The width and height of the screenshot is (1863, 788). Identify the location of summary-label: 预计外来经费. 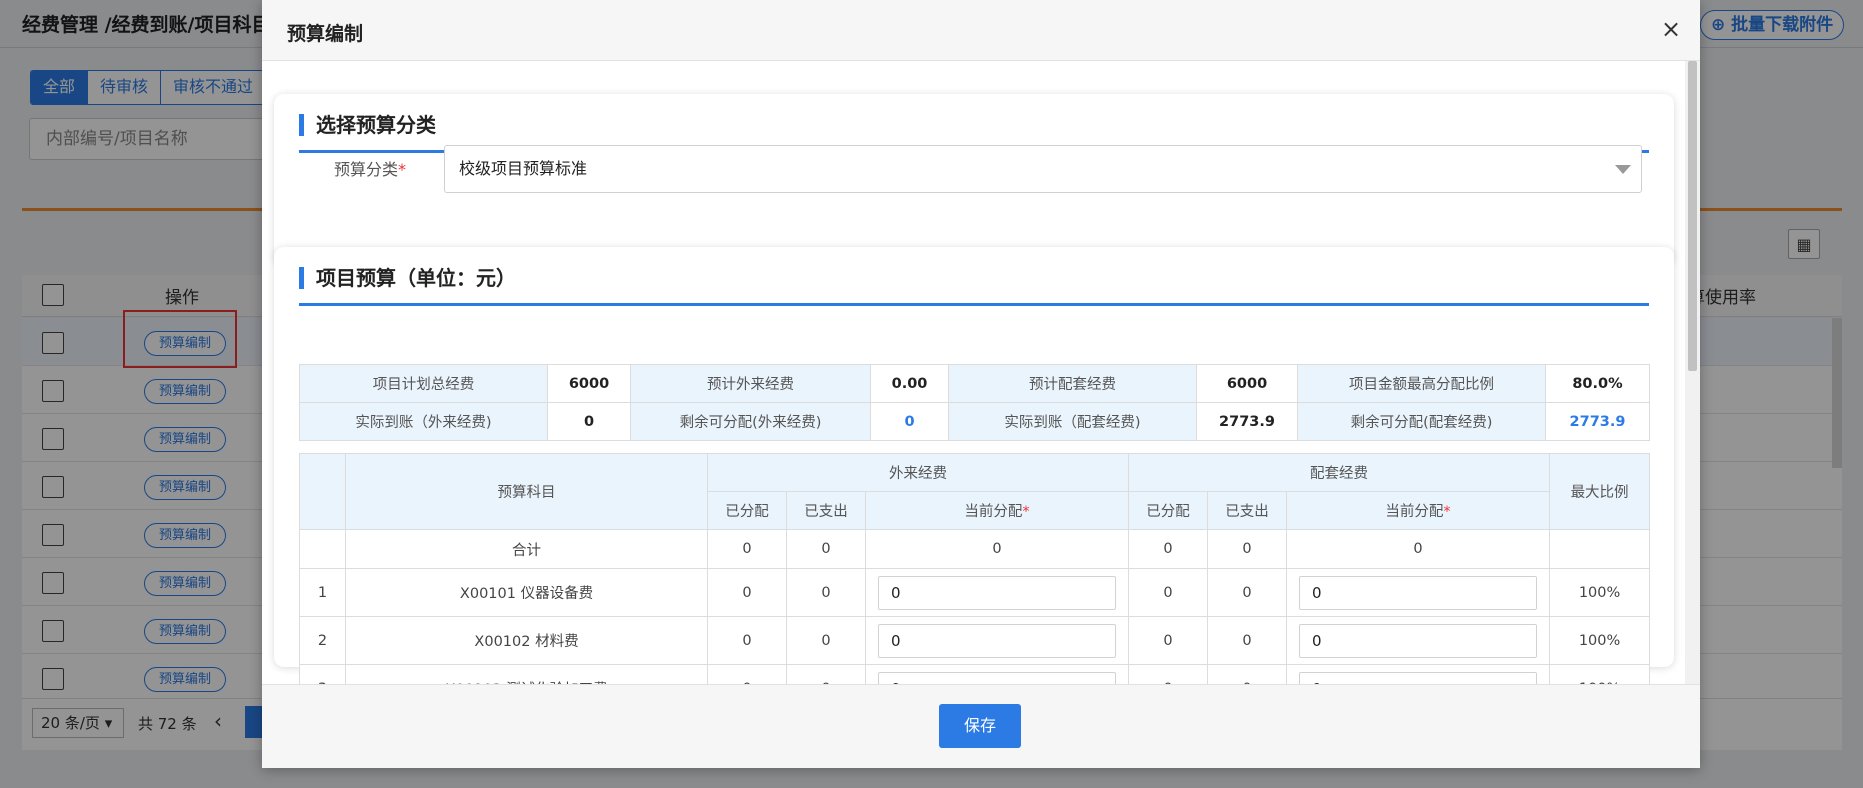
(750, 383).